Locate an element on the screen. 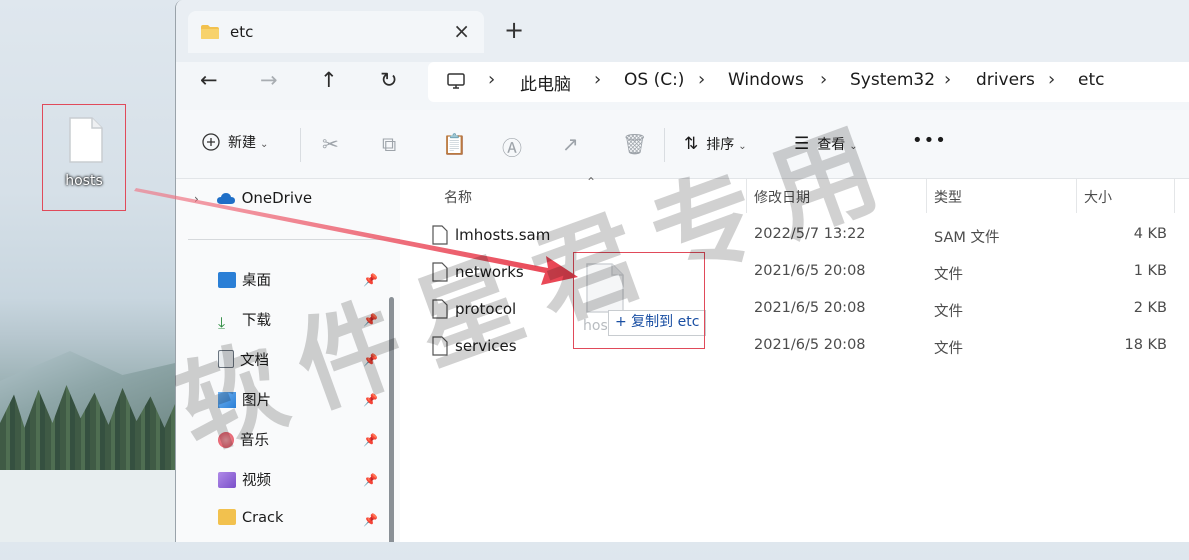 The width and height of the screenshot is (1189, 560). sidebar-label: 桌面 is located at coordinates (256, 281).